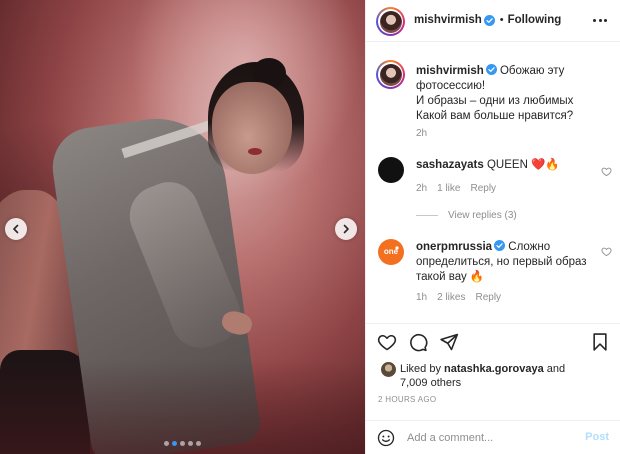 Image resolution: width=620 pixels, height=454 pixels. What do you see at coordinates (450, 165) in the screenshot?
I see `comment-username: sashazayats` at bounding box center [450, 165].